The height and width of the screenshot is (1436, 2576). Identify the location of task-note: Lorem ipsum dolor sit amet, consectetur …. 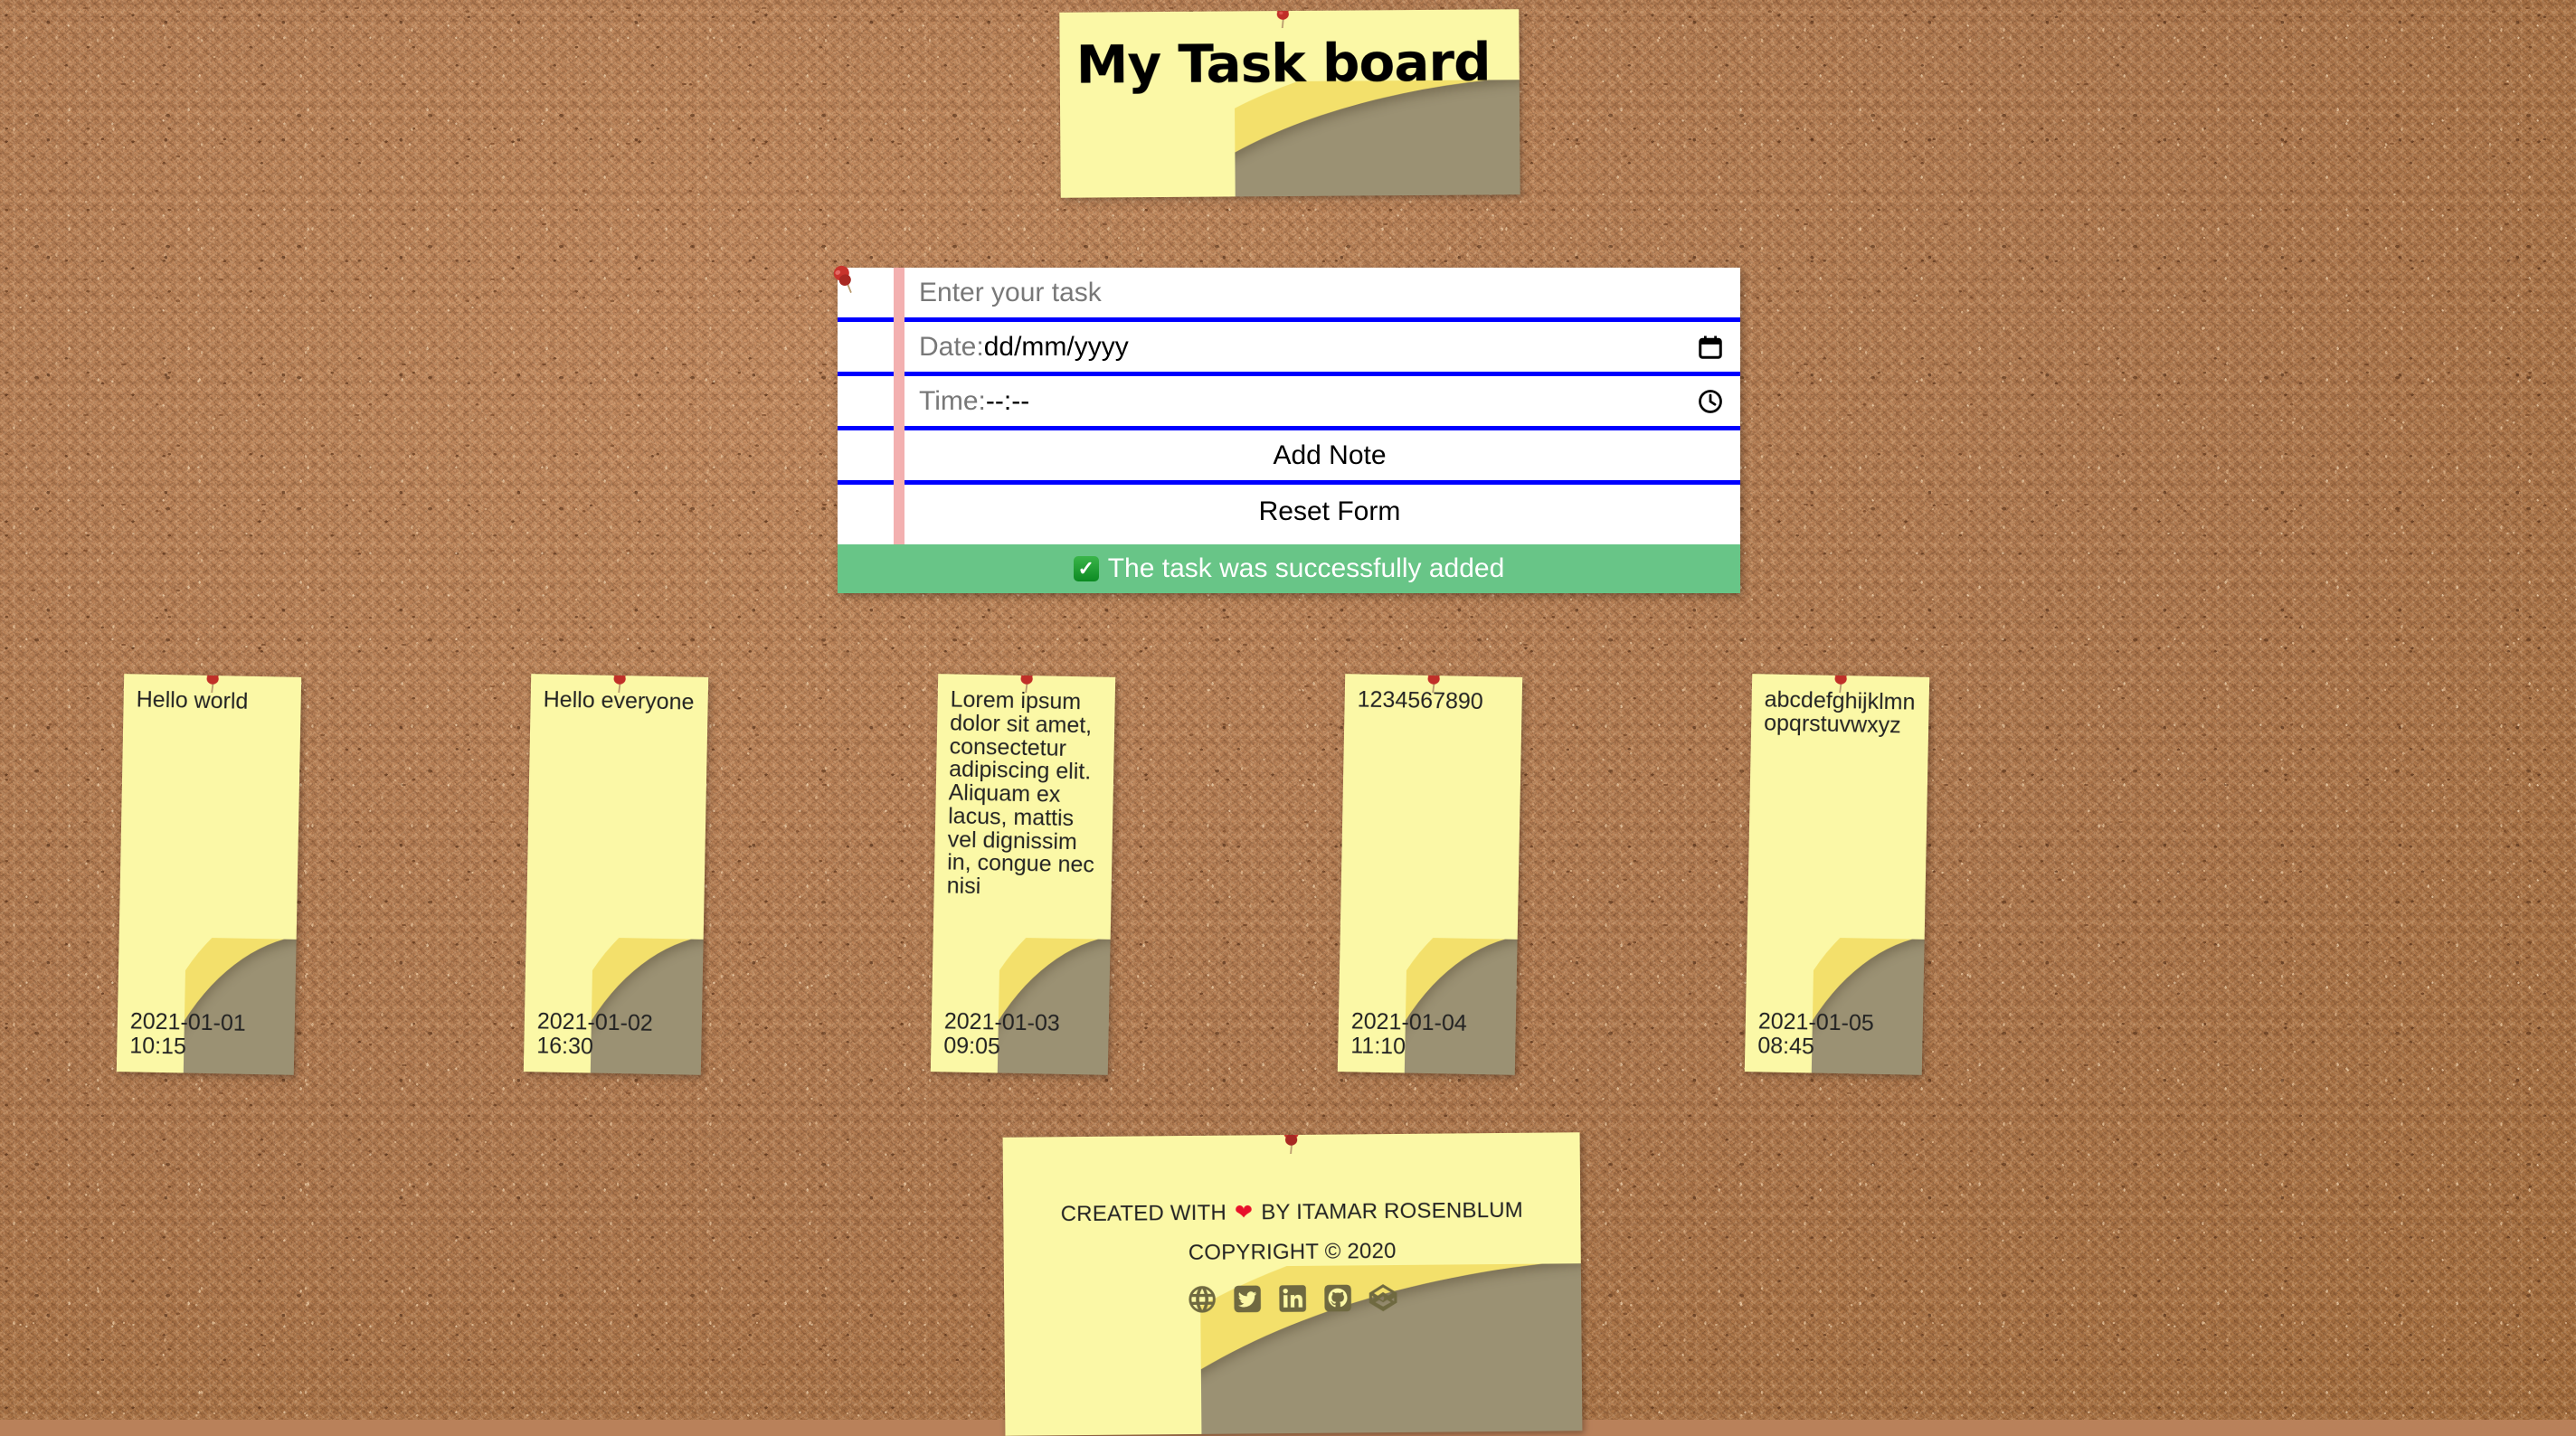
(1023, 874).